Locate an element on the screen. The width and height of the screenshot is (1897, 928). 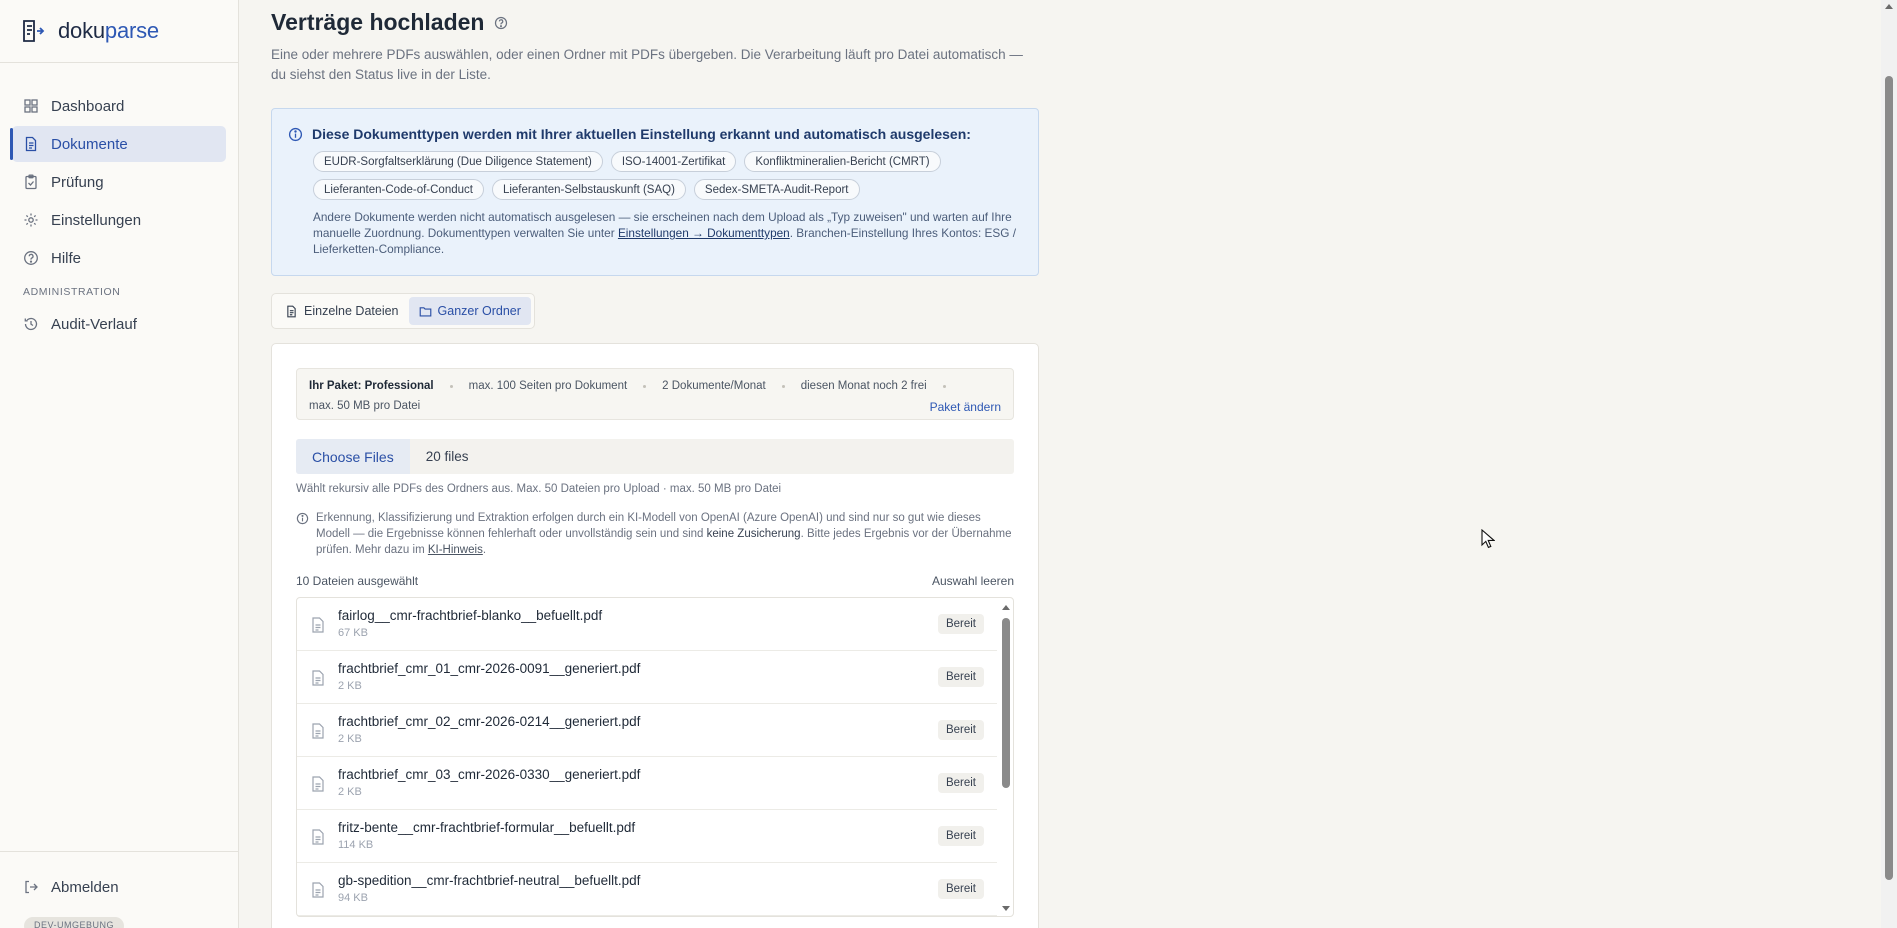
sidebar-item-label: Prüfung is located at coordinates (77, 182).